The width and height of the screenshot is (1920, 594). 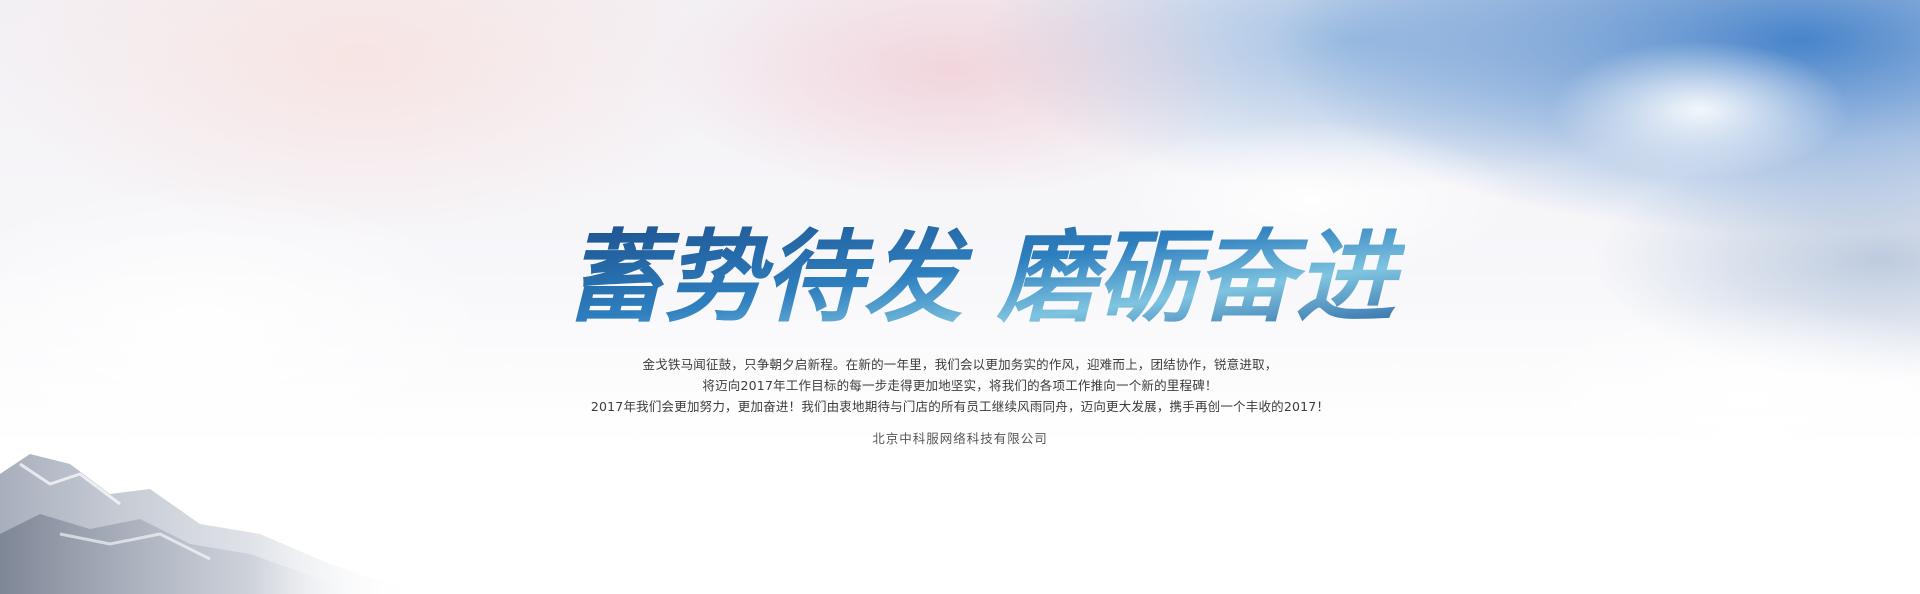 I want to click on headline-text: 蓄势待发 磨砺奋进, so click(x=985, y=277).